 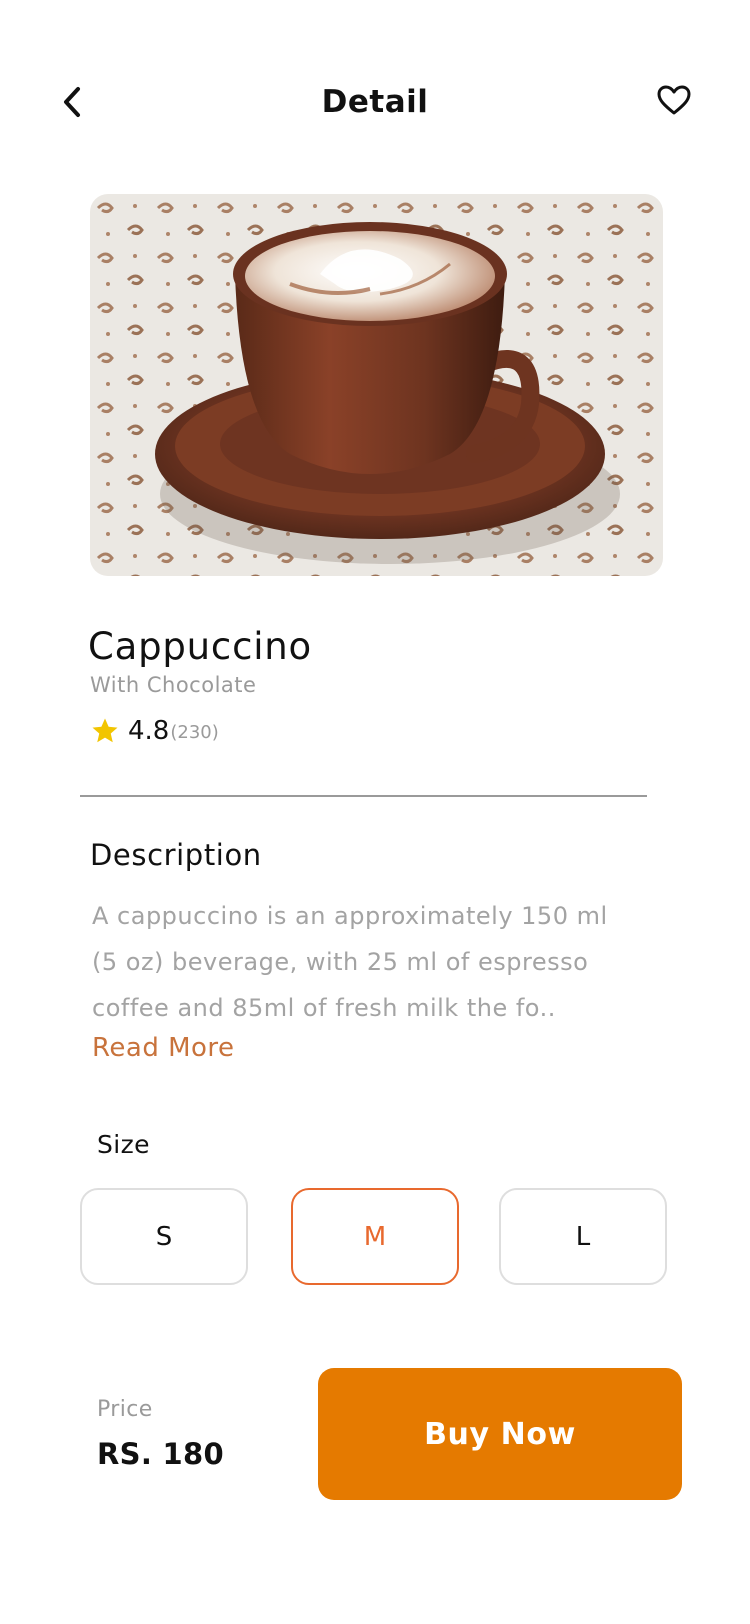 I want to click on description-heading: Description, so click(x=176, y=855).